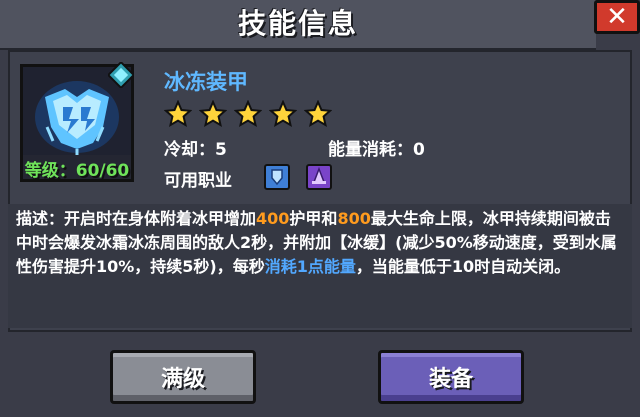 This screenshot has width=640, height=417. I want to click on star-rating, so click(248, 114).